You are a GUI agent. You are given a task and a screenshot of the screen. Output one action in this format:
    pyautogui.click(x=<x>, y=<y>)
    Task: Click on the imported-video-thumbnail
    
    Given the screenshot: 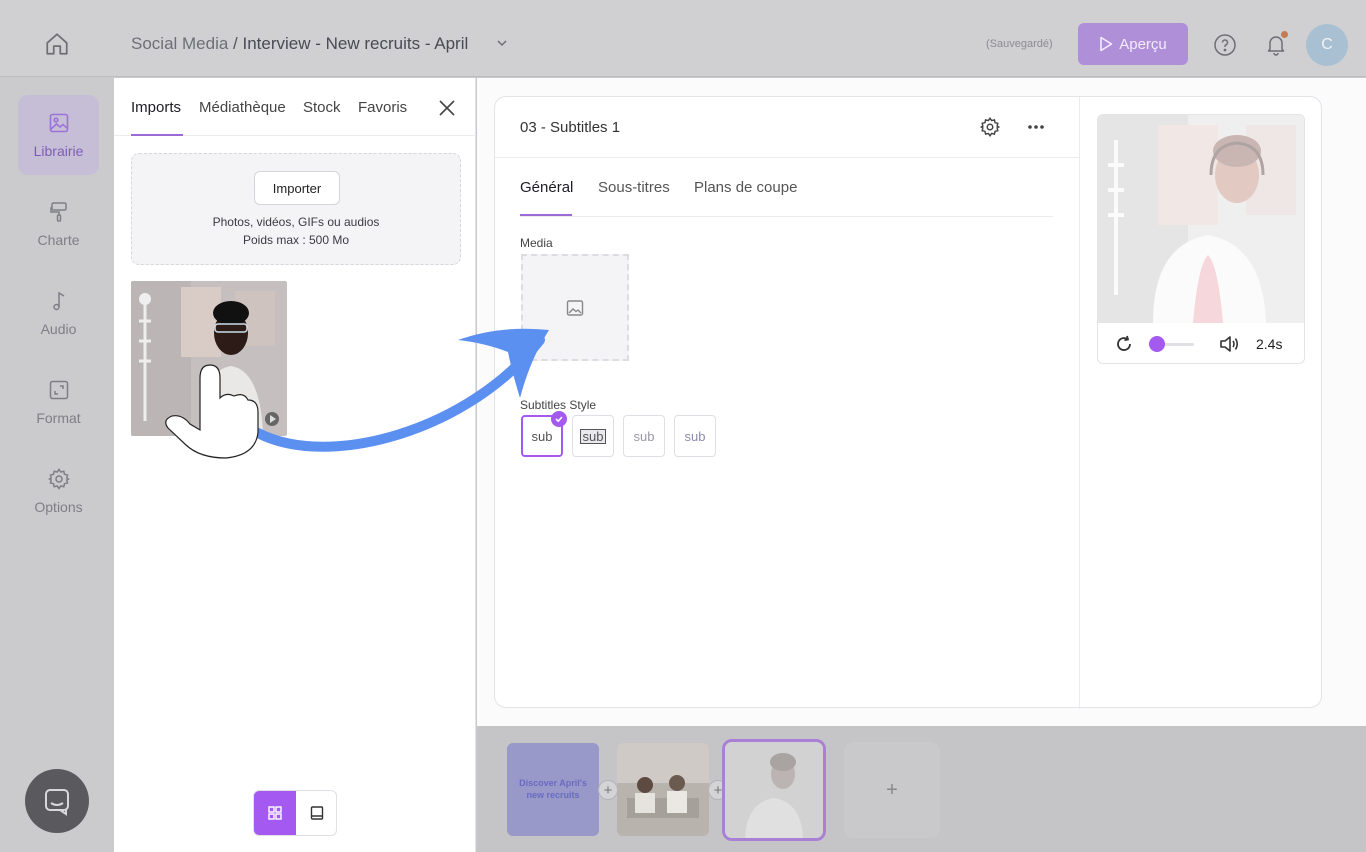 What is the action you would take?
    pyautogui.click(x=209, y=358)
    